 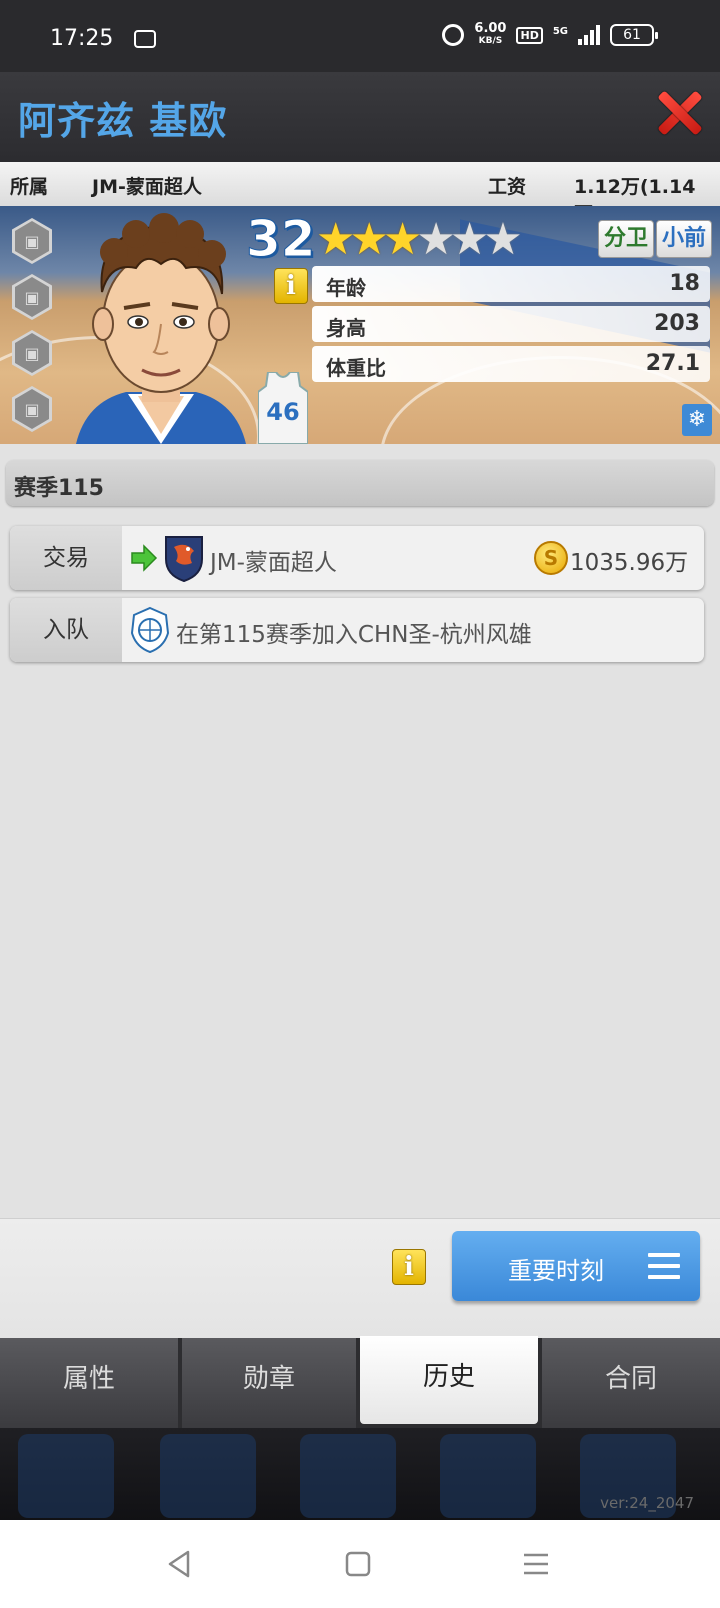 What do you see at coordinates (184, 559) in the screenshot?
I see `team-shield-icon` at bounding box center [184, 559].